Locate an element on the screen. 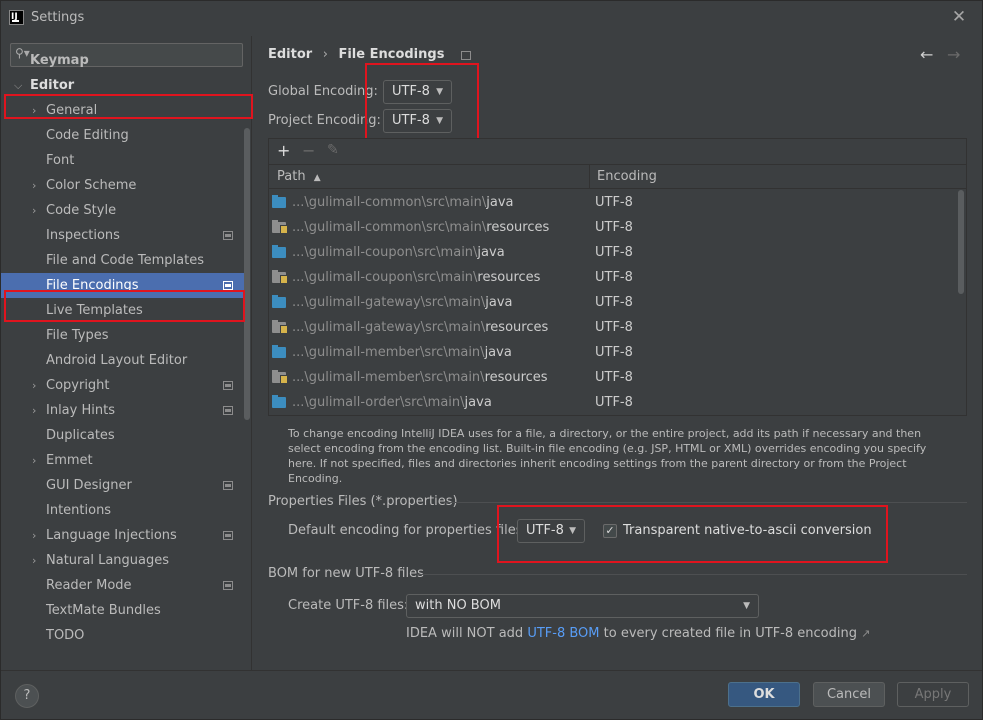 The height and width of the screenshot is (720, 983). sidebar-item-inlay-hints: › Inlay Hints is located at coordinates (123, 410).